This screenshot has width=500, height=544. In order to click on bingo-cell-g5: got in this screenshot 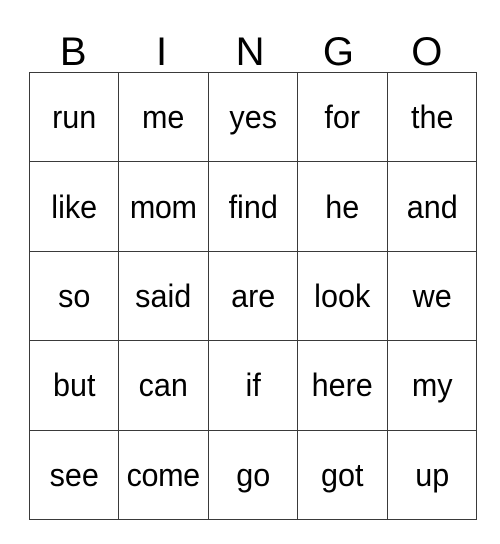, I will do `click(342, 474)`.